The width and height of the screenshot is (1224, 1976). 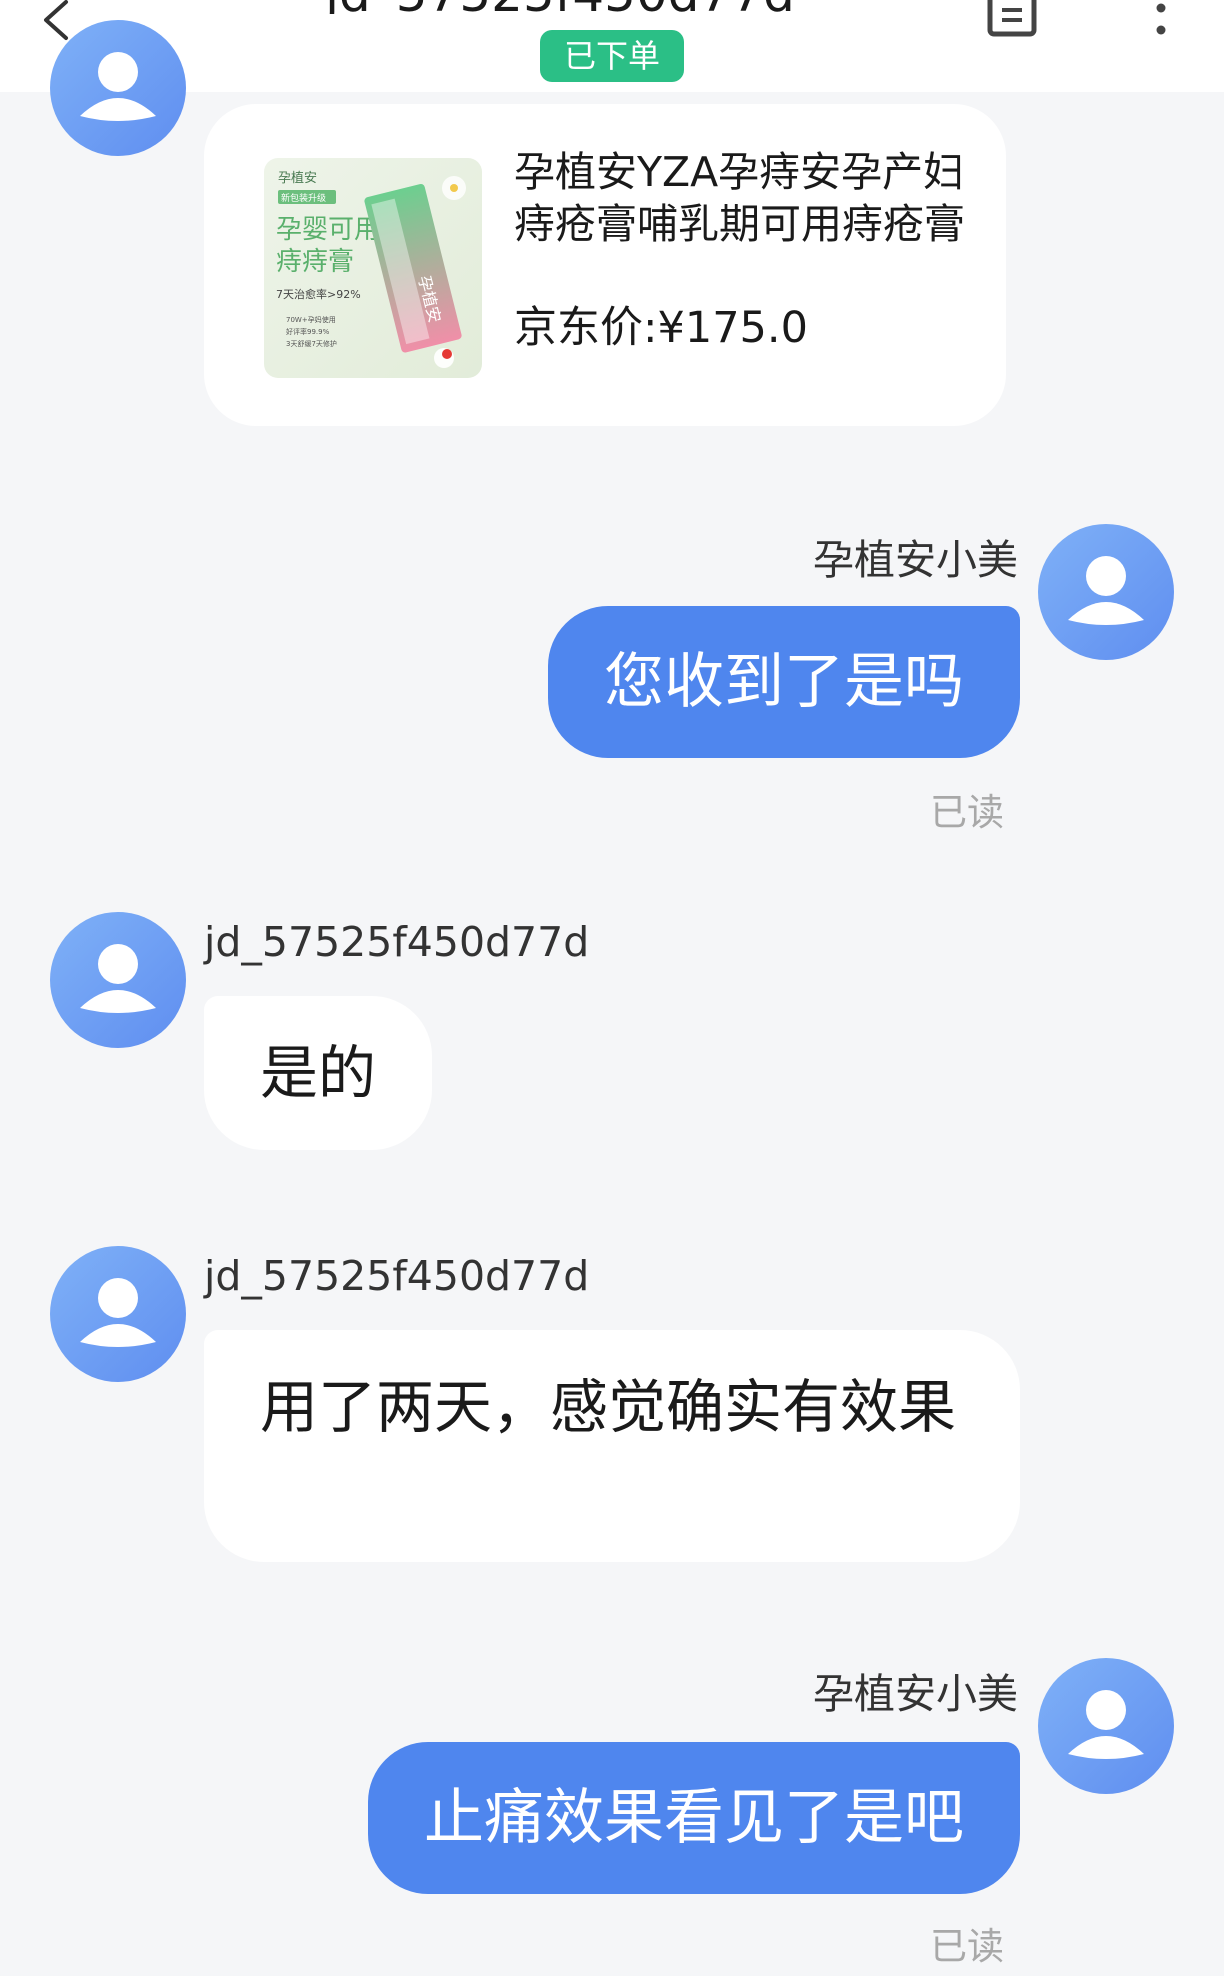 I want to click on more-vertical-icon, so click(x=1161, y=22).